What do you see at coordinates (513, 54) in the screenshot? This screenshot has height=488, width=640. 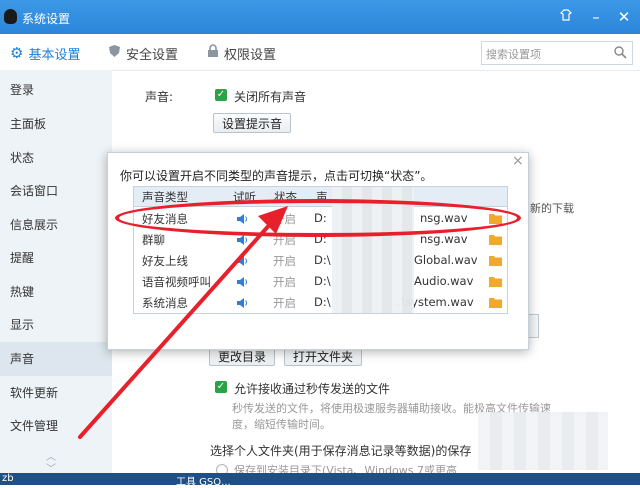 I see `search-placeholder: 搜索设置项` at bounding box center [513, 54].